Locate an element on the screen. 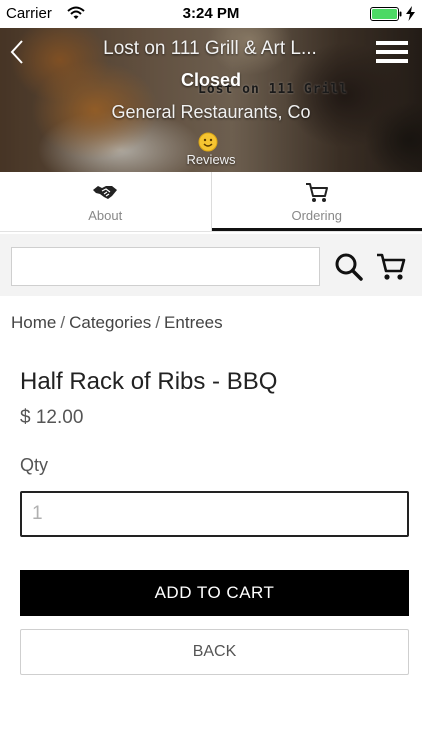  breadcrumb-categories: Categories is located at coordinates (110, 322).